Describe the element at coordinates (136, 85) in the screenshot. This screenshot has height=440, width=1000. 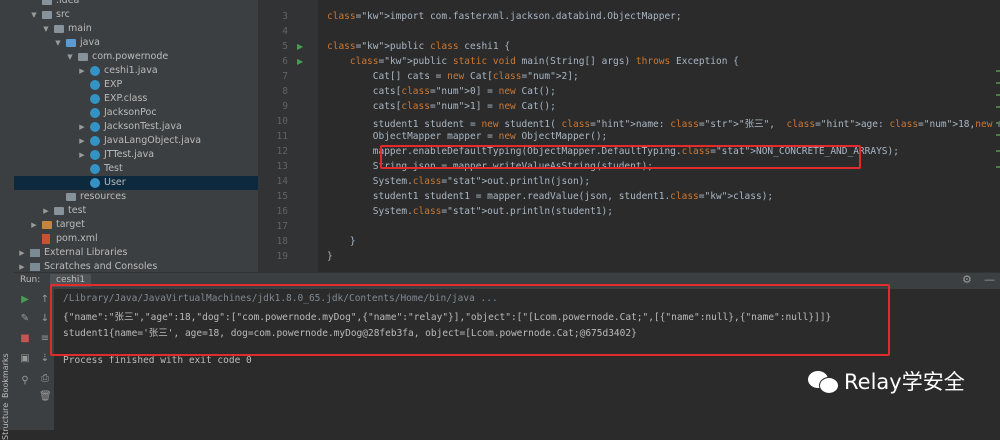
I see `tree-item: EXP` at that location.